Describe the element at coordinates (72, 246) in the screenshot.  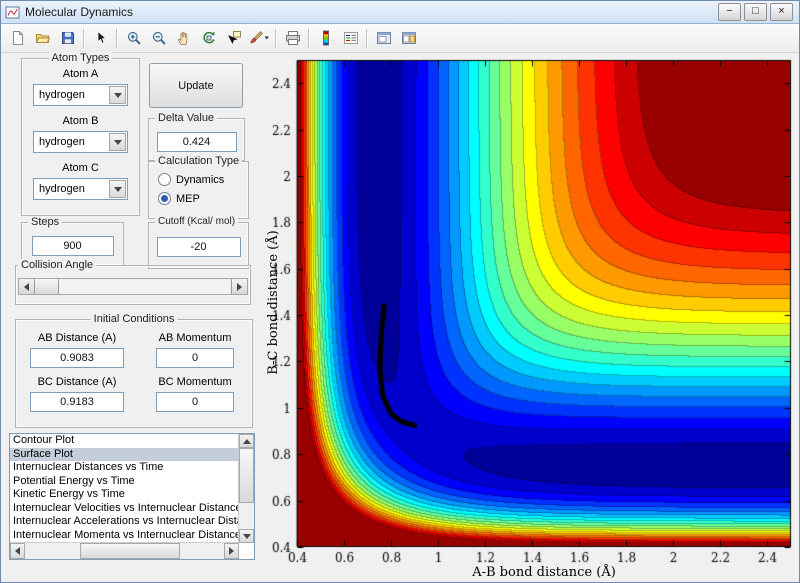
I see `steps-field: 900` at that location.